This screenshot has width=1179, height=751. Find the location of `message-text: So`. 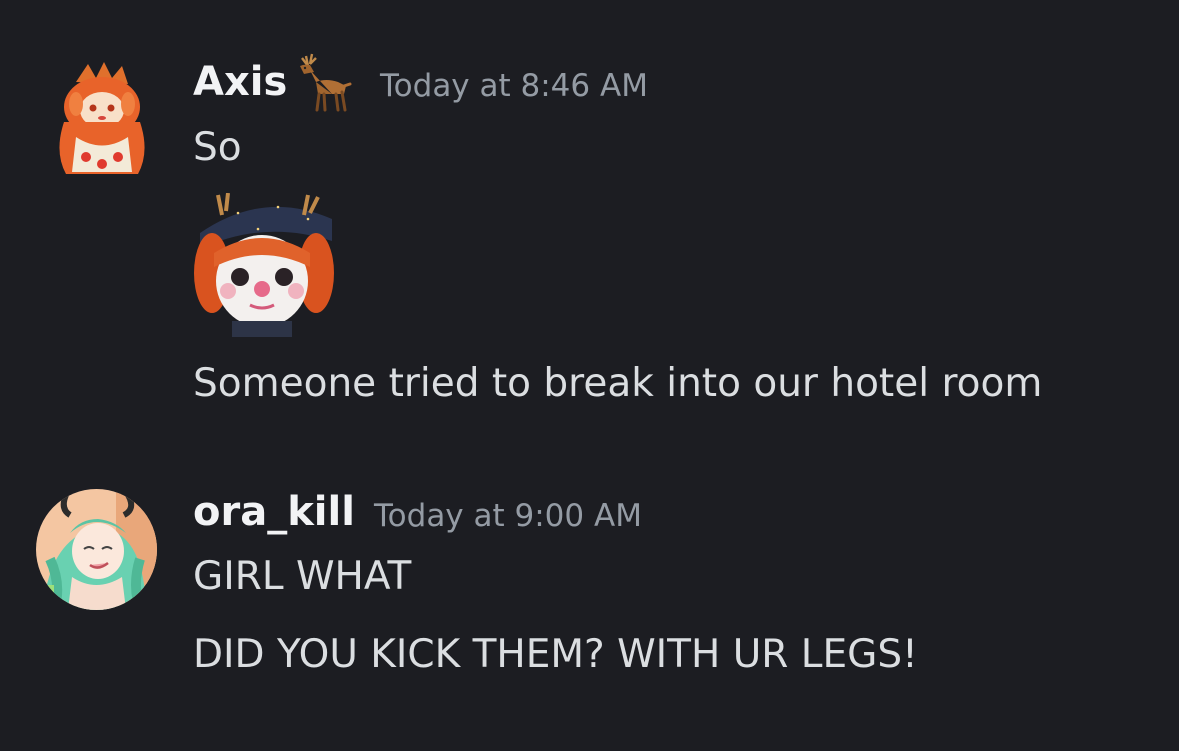

message-text: So is located at coordinates (217, 147).